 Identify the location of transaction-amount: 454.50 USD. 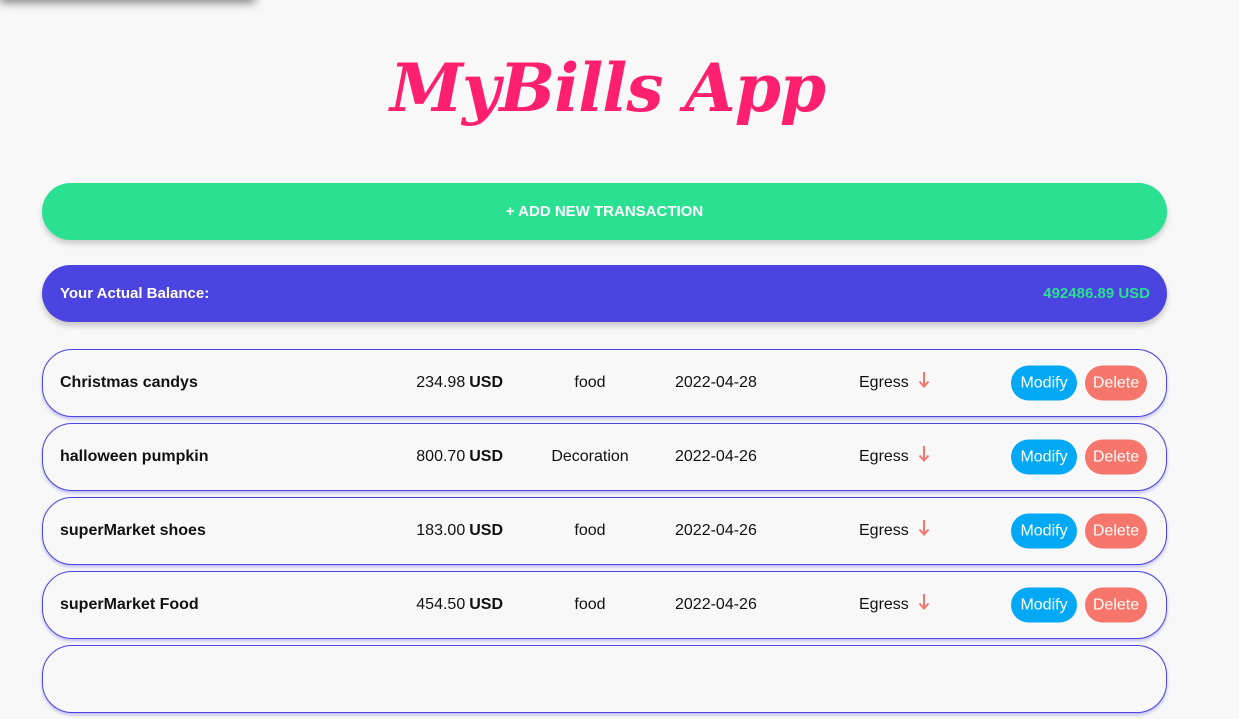
(459, 605).